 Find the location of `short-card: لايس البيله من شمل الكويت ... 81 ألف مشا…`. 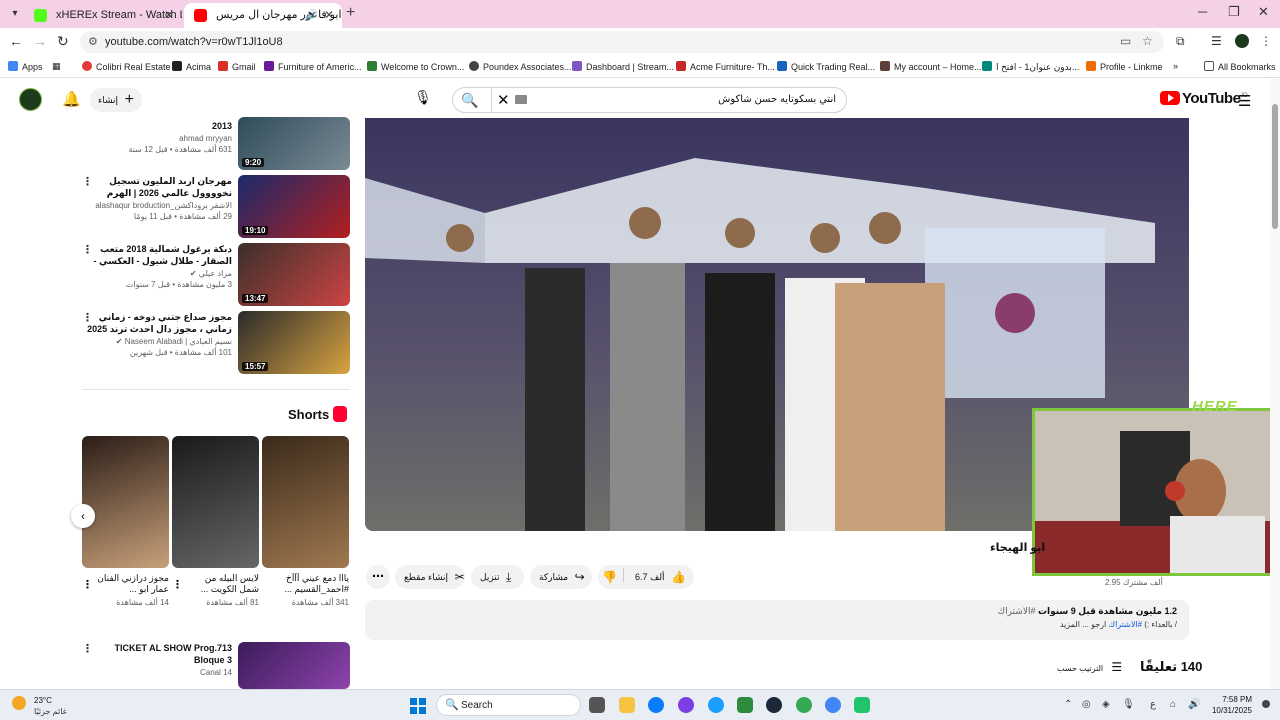

short-card: لايس البيله من شمل الكويت ... 81 ألف مشا… is located at coordinates (215, 521).